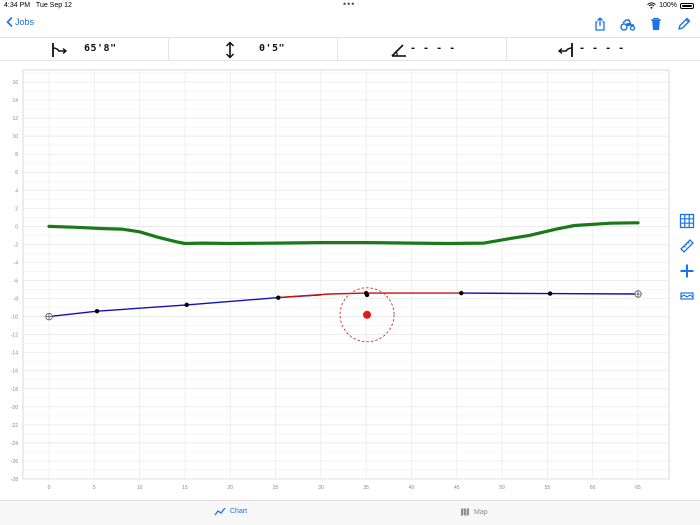  I want to click on trash-icon, so click(656, 24).